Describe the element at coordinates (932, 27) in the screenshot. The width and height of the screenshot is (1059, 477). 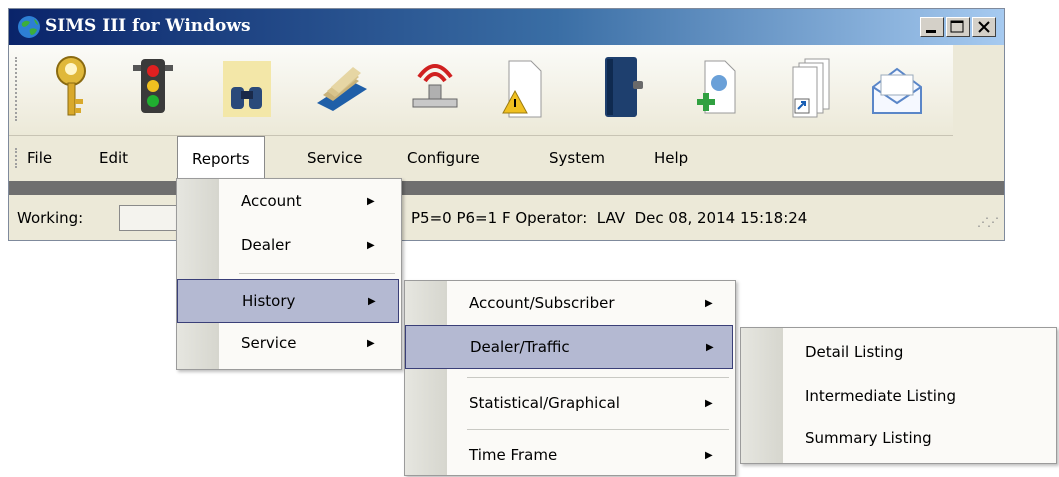
I see `minimize-button` at that location.